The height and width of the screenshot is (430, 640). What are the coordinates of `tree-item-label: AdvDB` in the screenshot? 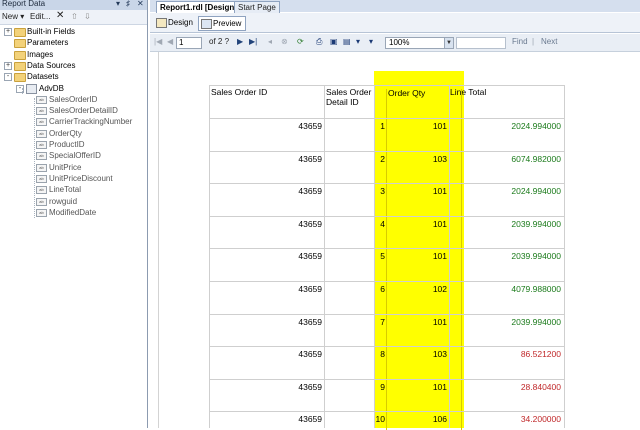 It's located at (51, 88).